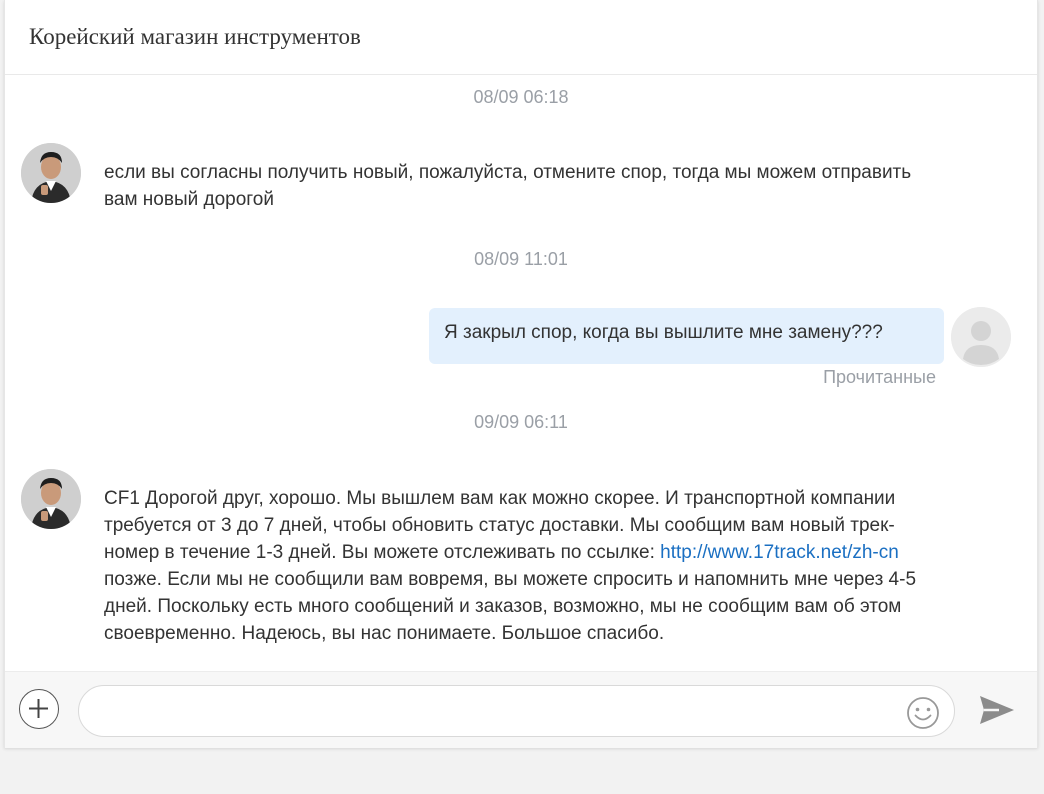  I want to click on send-button, so click(997, 710).